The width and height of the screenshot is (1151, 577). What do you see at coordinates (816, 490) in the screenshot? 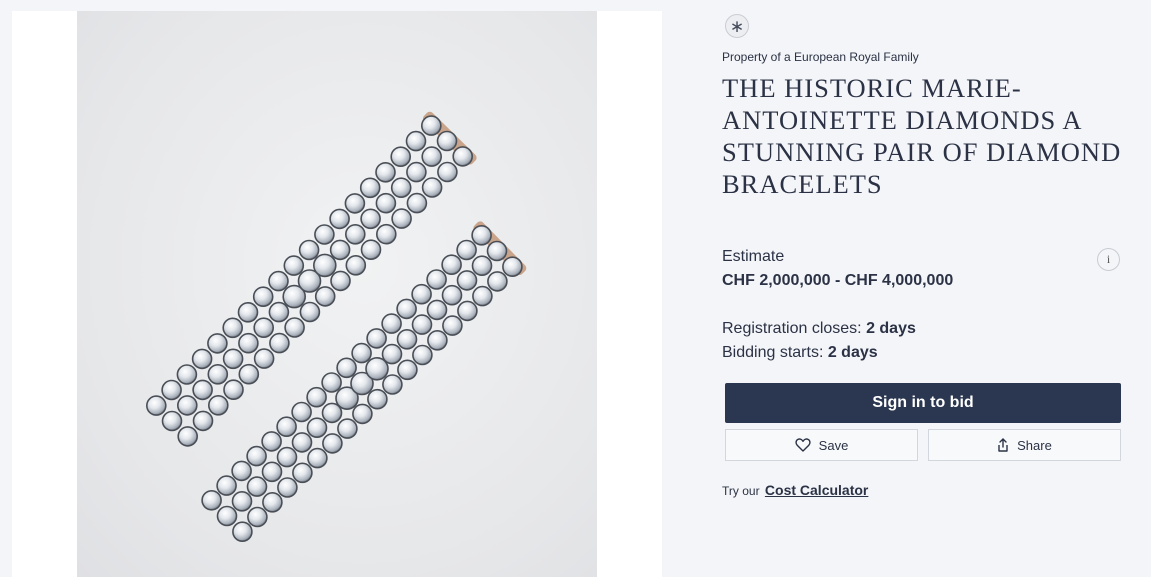
I see `cost-calculator-link: Cost Calculator` at bounding box center [816, 490].